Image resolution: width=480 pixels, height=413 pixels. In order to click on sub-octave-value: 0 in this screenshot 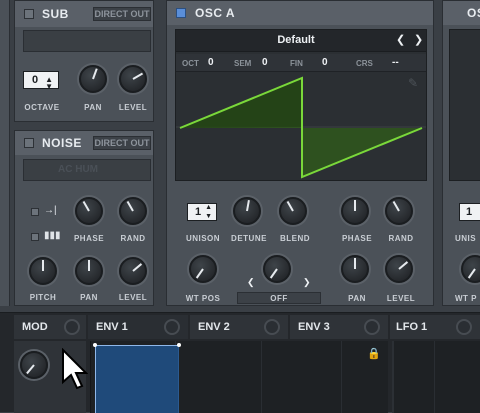, I will do `click(35, 80)`.